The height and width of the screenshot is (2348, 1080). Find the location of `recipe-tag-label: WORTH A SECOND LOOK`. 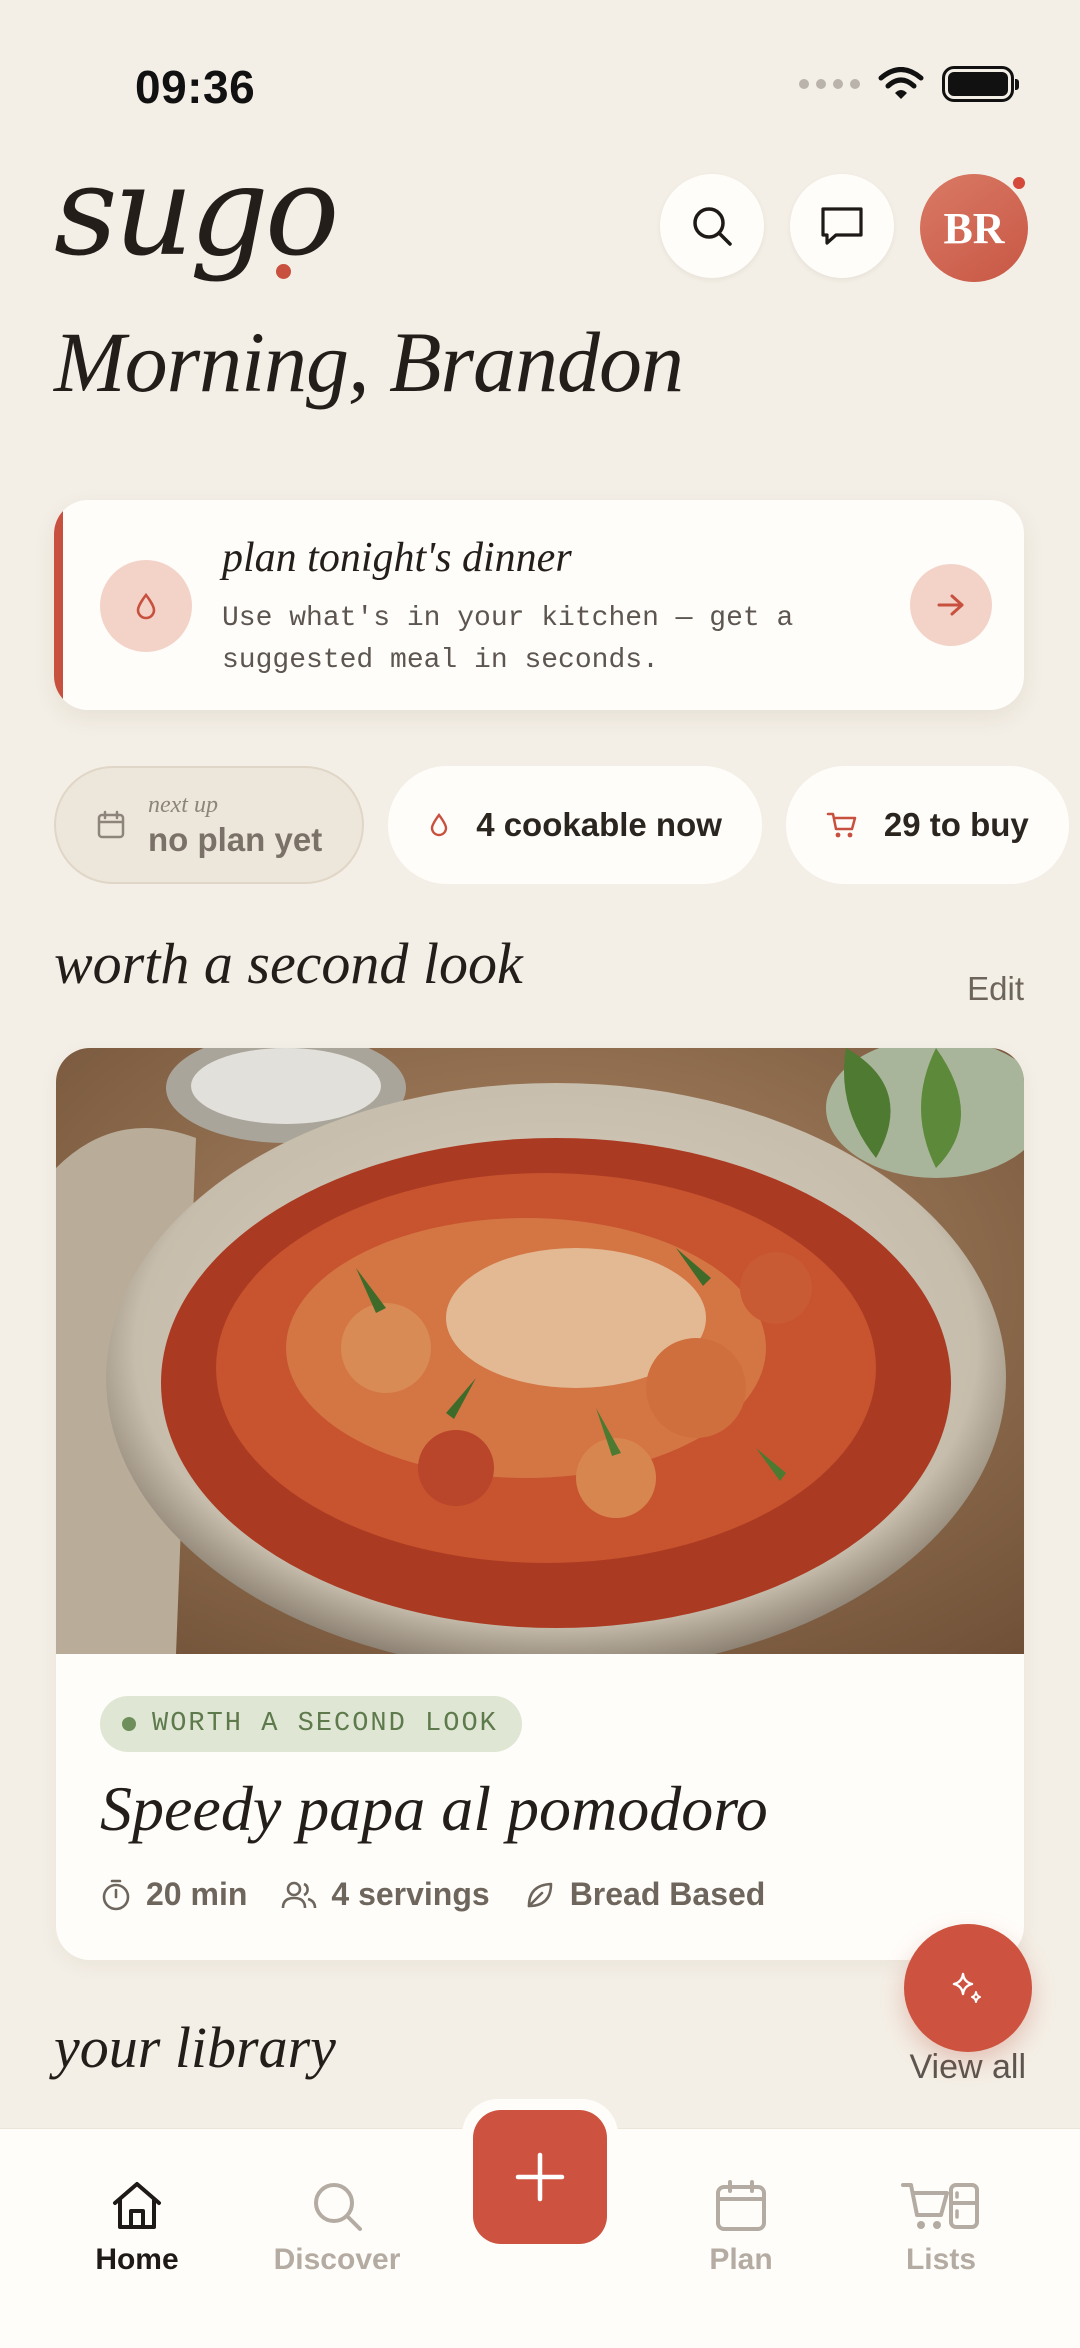

recipe-tag-label: WORTH A SECOND LOOK is located at coordinates (325, 1724).